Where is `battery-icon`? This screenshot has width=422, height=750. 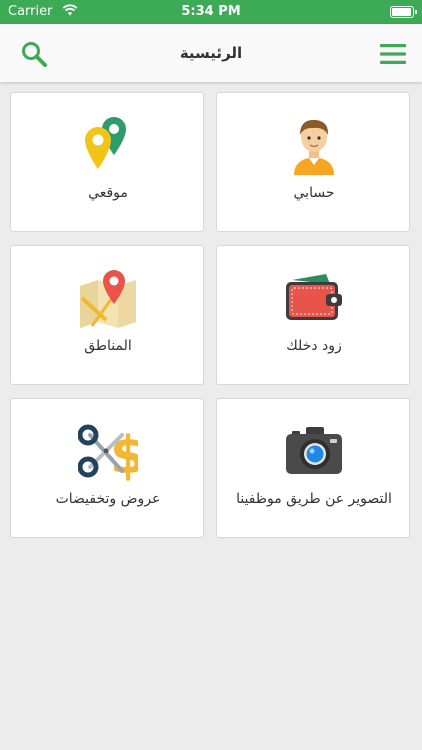
battery-icon is located at coordinates (403, 12).